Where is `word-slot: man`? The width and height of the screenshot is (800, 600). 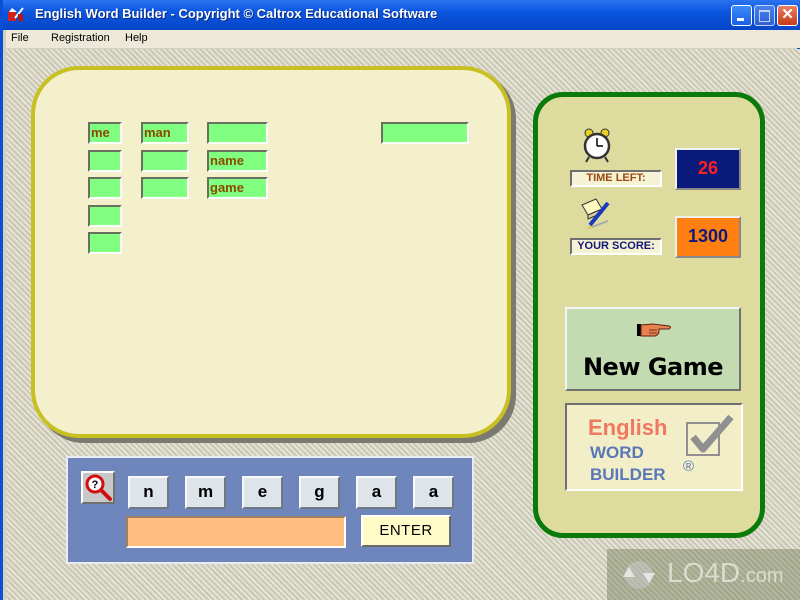 word-slot: man is located at coordinates (165, 133).